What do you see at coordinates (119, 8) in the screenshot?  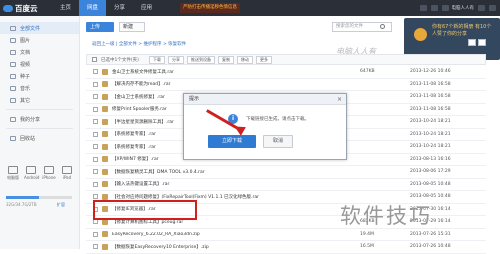 I see `nav-tab-share: 分享` at bounding box center [119, 8].